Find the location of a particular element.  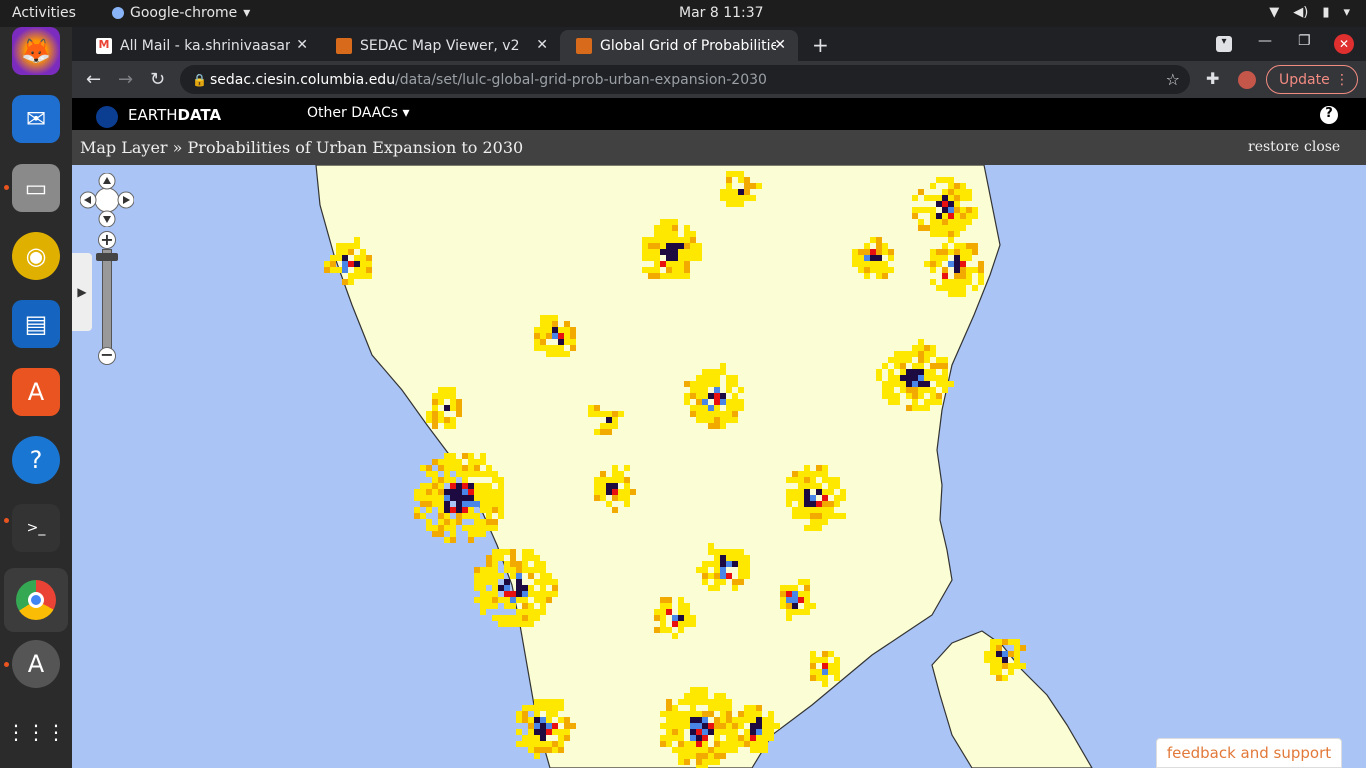

updater-icon: A is located at coordinates (36, 664).